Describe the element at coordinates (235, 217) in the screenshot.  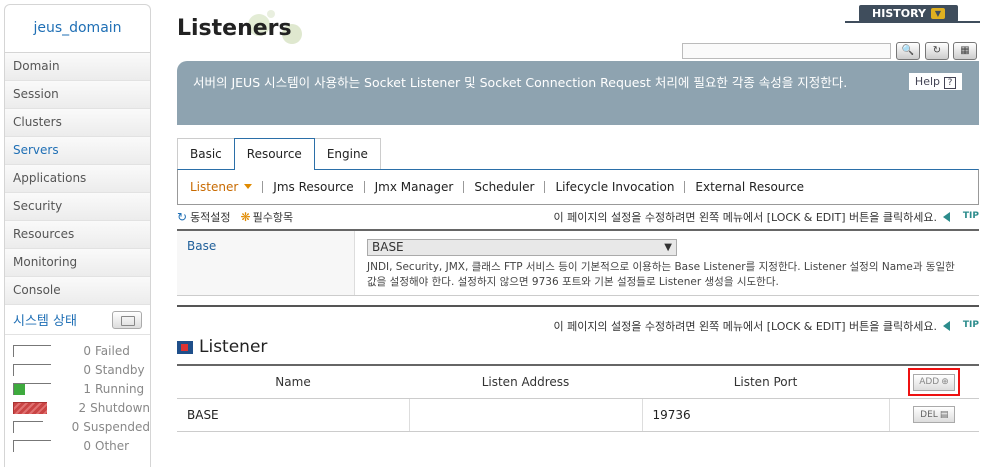
I see `legend: ↻ 동적설정 ❋ 필수항목` at that location.